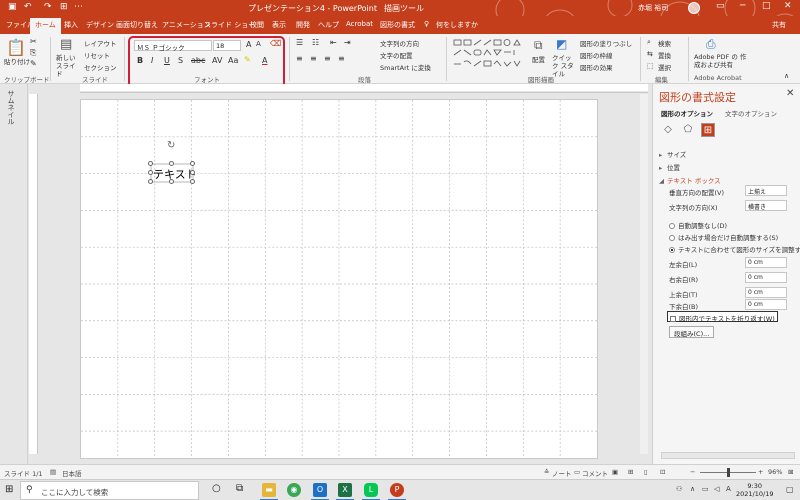  Describe the element at coordinates (728, 455) in the screenshot. I see `pane-horizontal-scrollbar` at that location.